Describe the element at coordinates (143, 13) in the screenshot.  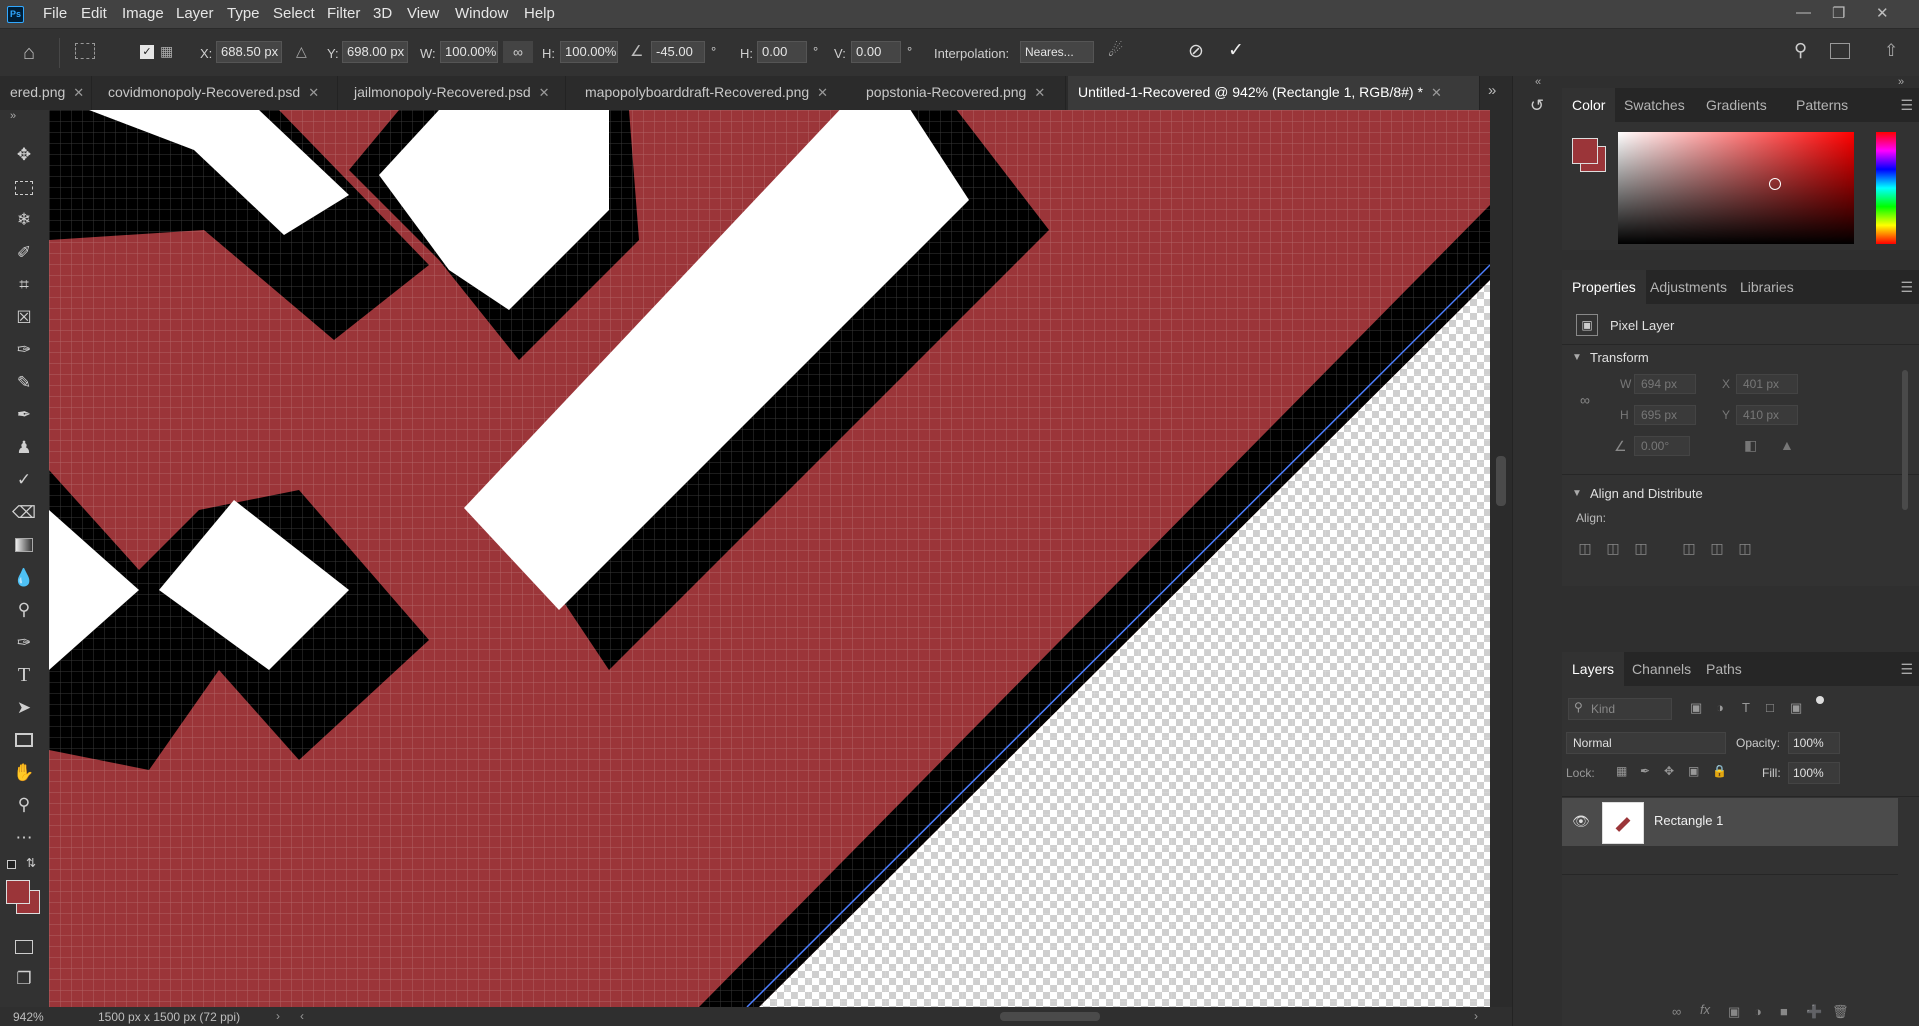
I see `menu-image: Image` at that location.